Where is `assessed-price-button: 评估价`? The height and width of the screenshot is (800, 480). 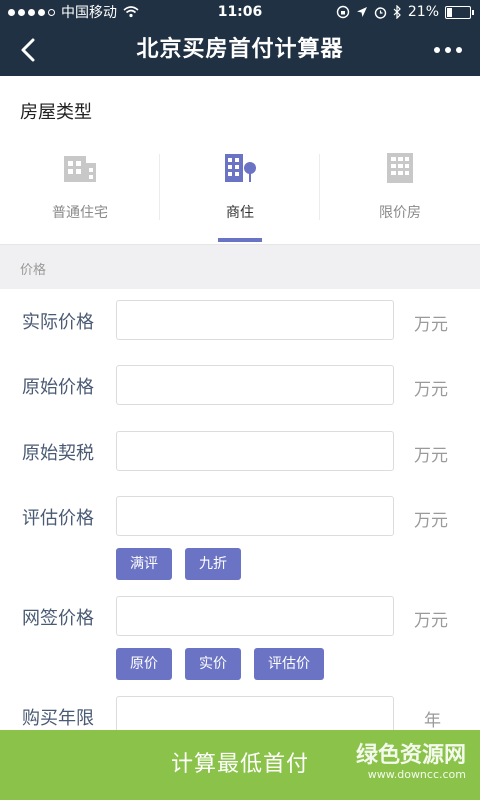 assessed-price-button: 评估价 is located at coordinates (289, 664).